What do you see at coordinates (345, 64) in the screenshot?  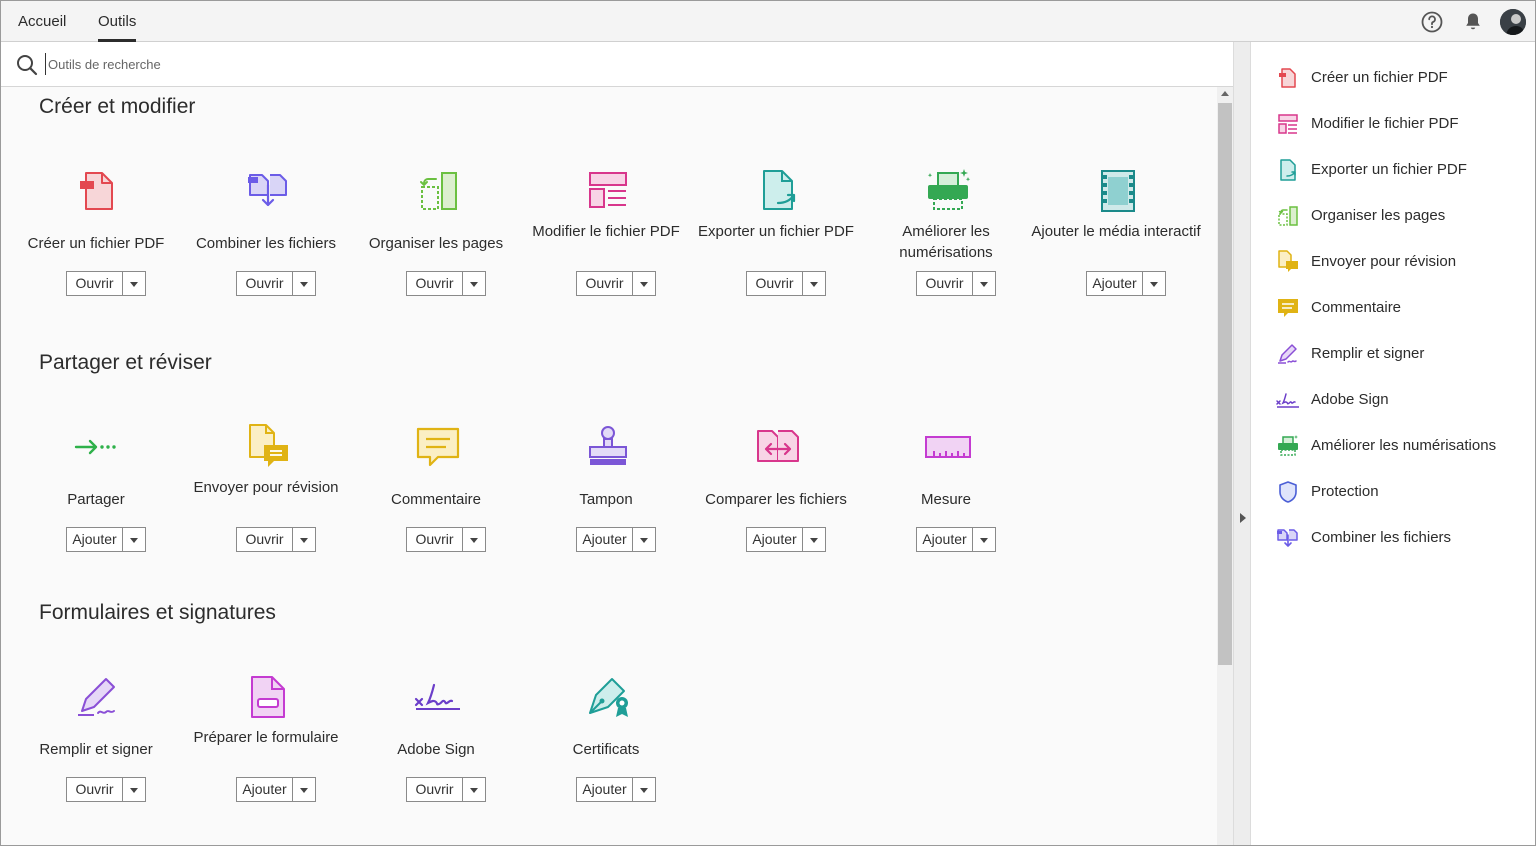 I see `search-input` at bounding box center [345, 64].